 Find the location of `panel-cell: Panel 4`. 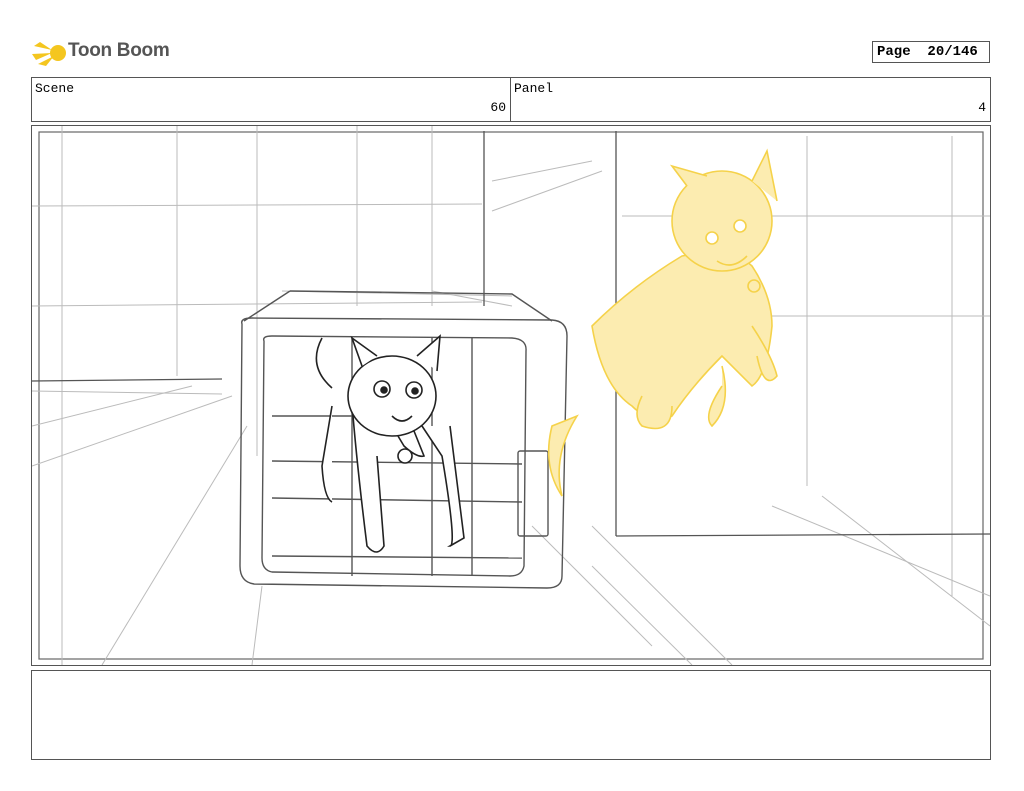

panel-cell: Panel 4 is located at coordinates (750, 99).